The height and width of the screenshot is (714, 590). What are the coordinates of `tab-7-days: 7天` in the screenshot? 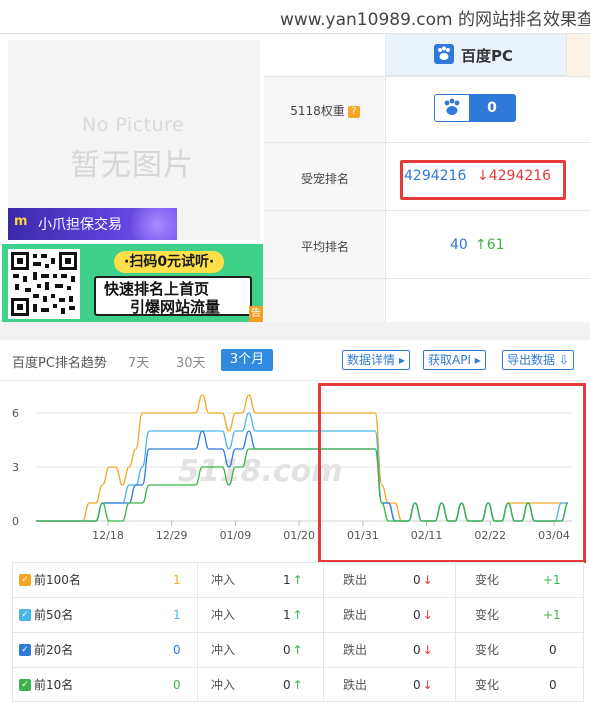 It's located at (138, 361).